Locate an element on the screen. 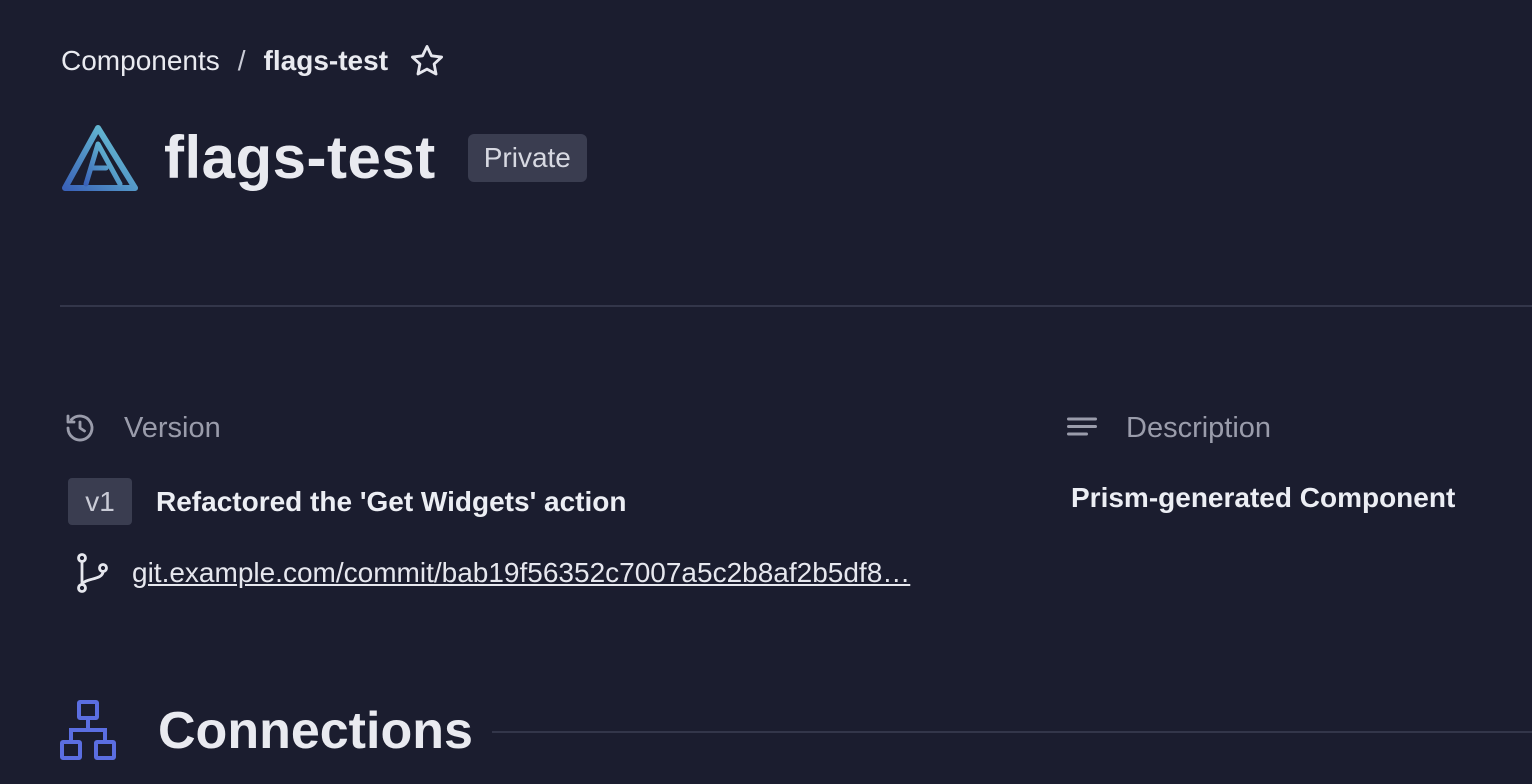  prism-logo-icon is located at coordinates (100, 158).